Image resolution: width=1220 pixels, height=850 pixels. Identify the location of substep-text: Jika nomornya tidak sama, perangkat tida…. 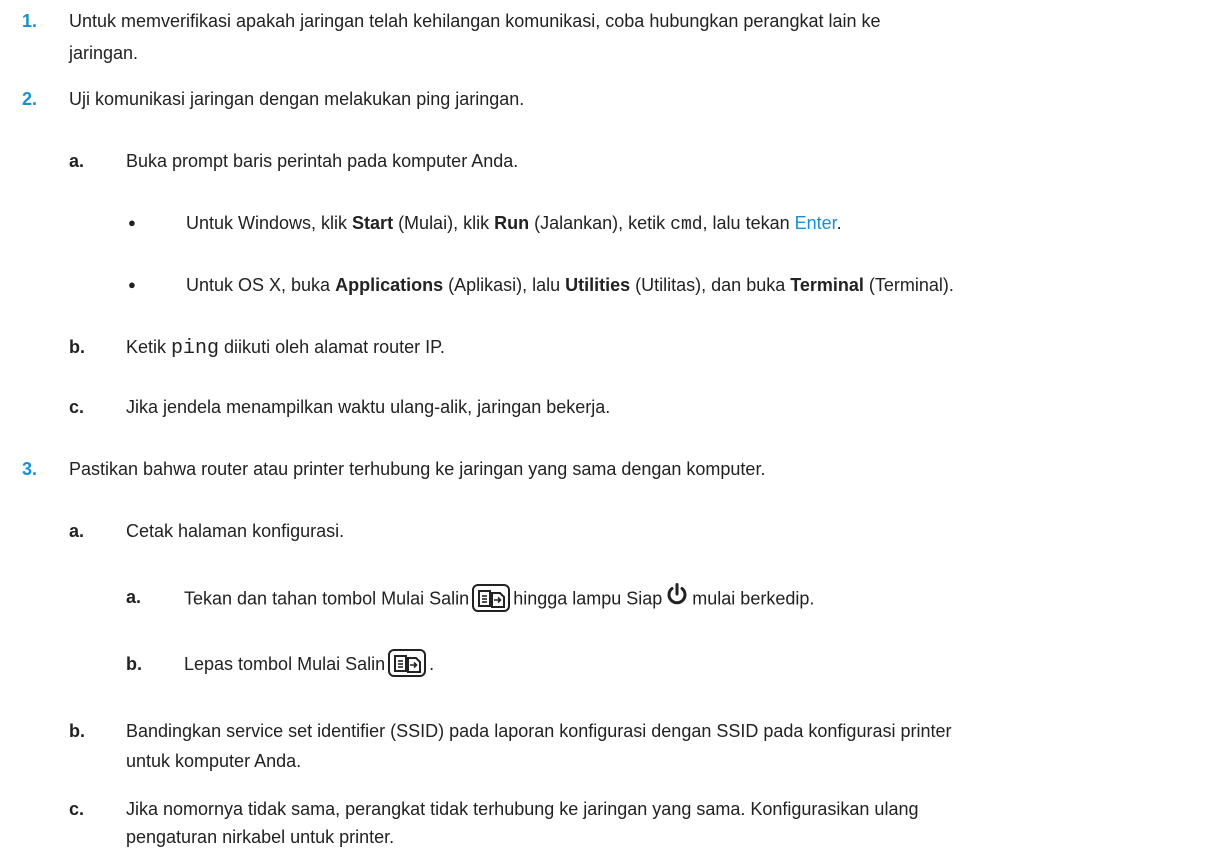
(522, 809).